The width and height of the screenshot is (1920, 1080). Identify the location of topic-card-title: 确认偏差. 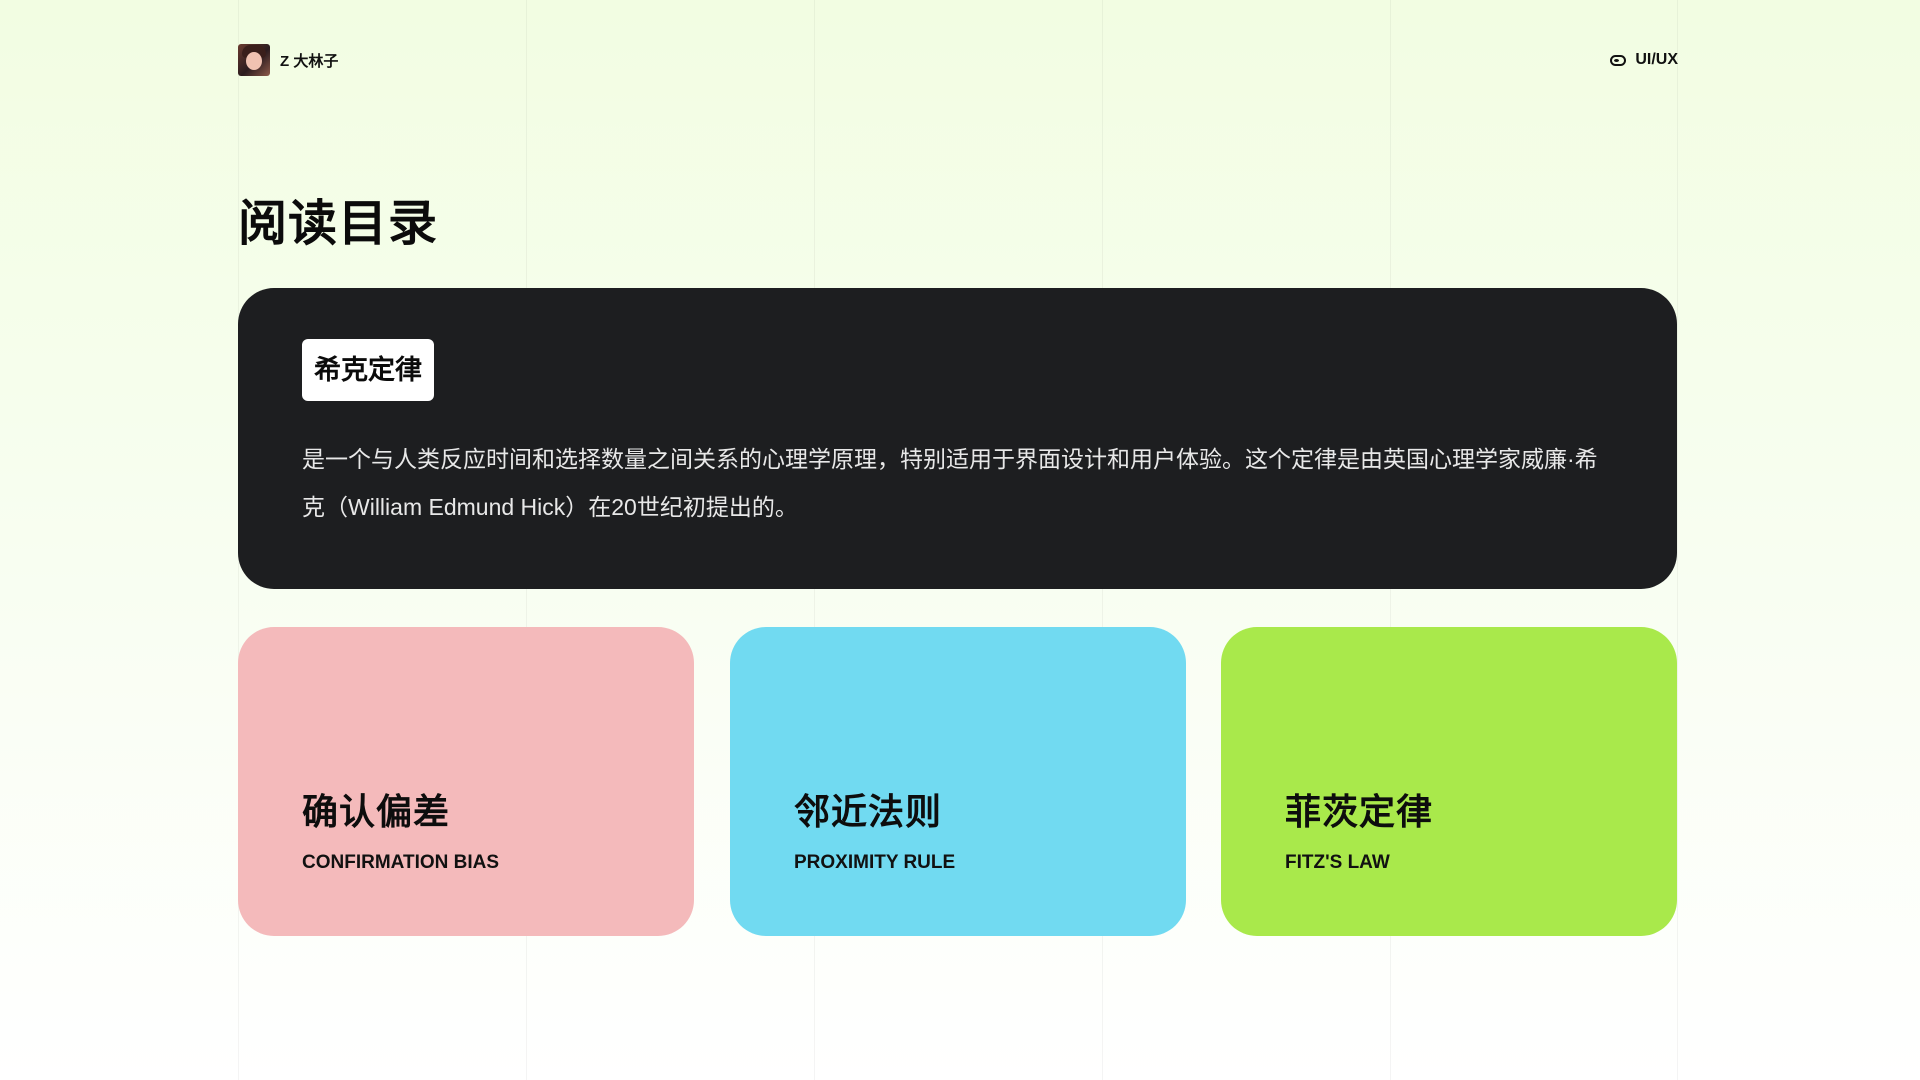
(376, 811).